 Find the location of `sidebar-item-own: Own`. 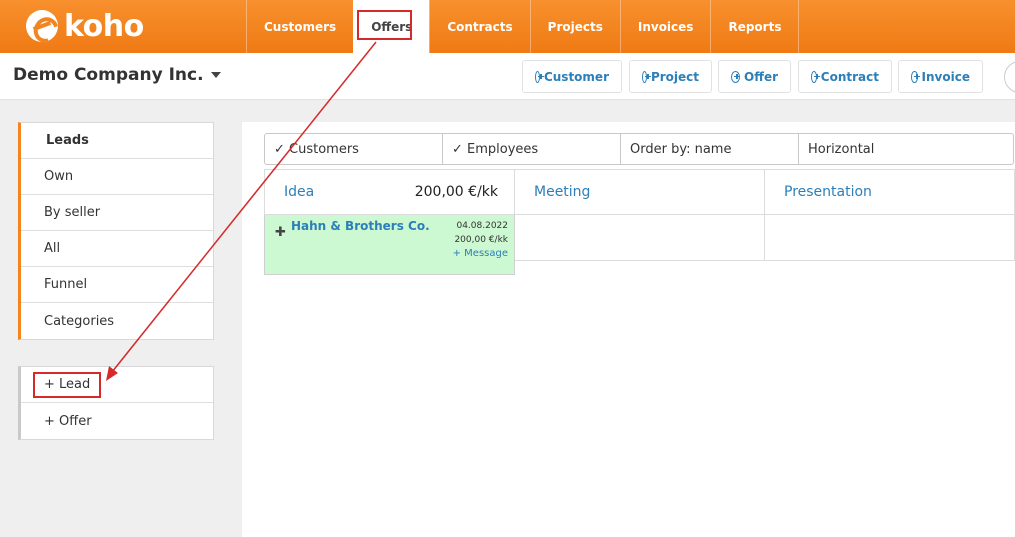

sidebar-item-own: Own is located at coordinates (117, 177).